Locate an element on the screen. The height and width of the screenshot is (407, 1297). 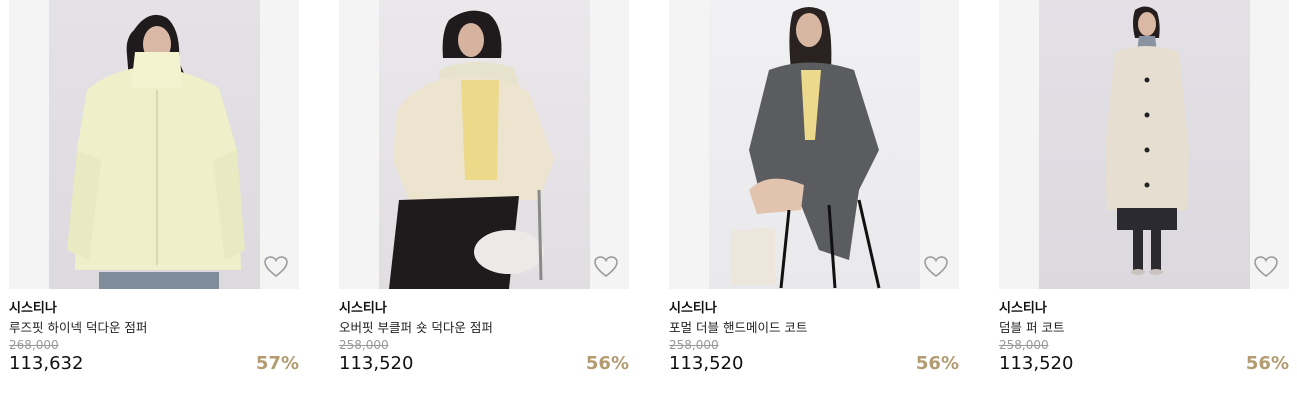
product-name: 오버핏 부클퍼 숏 덕다운 점퍼 is located at coordinates (416, 326).